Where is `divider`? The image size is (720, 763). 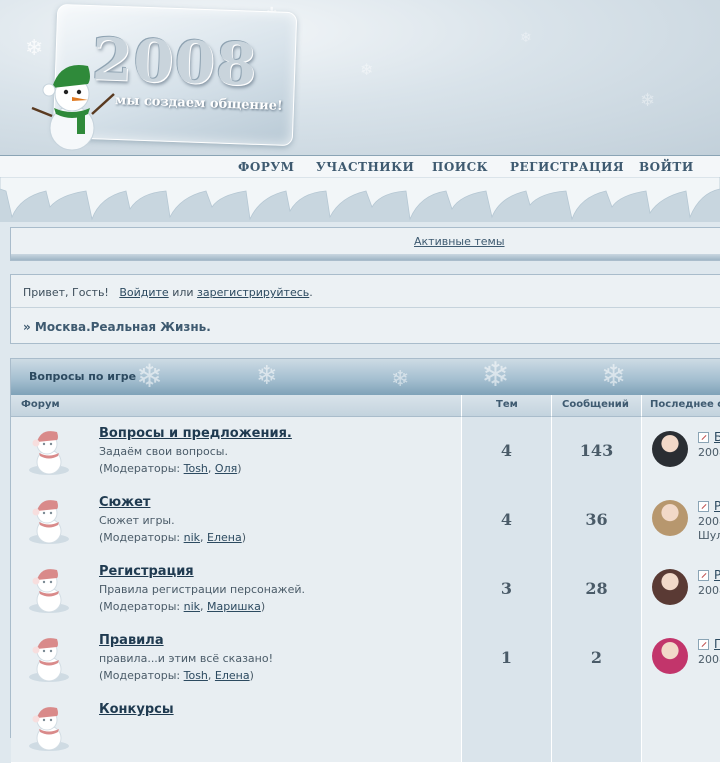 divider is located at coordinates (365, 307).